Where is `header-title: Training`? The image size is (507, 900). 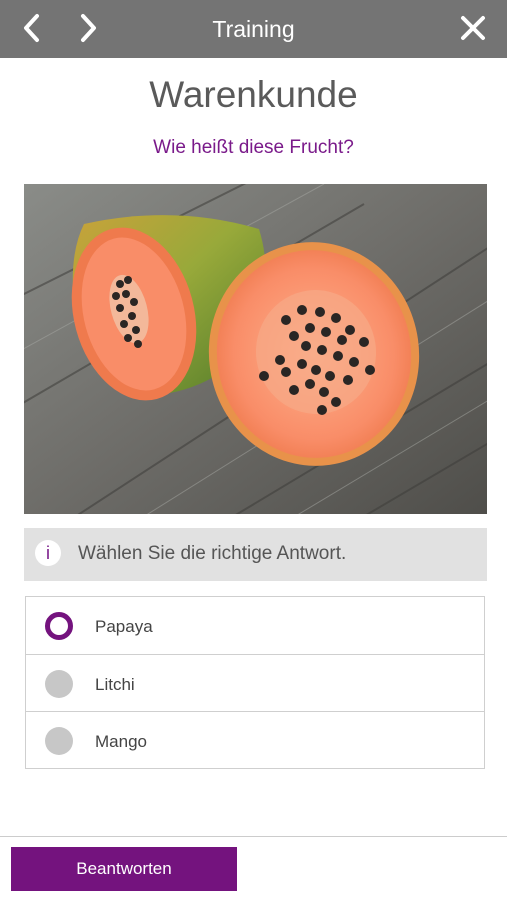
header-title: Training is located at coordinates (253, 29).